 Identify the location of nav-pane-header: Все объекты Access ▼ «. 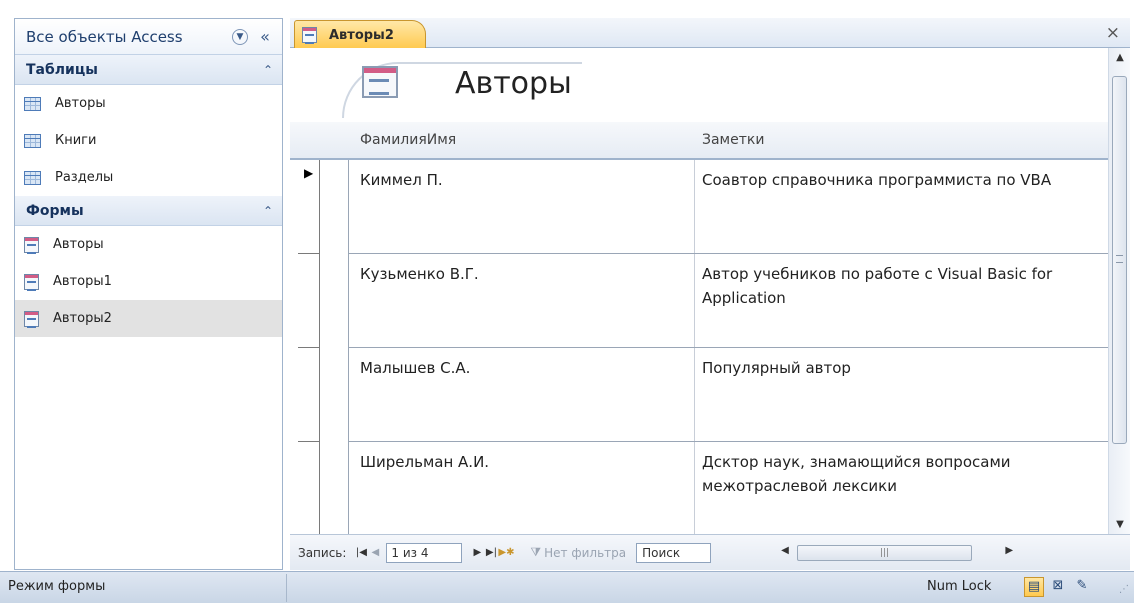
(148, 37).